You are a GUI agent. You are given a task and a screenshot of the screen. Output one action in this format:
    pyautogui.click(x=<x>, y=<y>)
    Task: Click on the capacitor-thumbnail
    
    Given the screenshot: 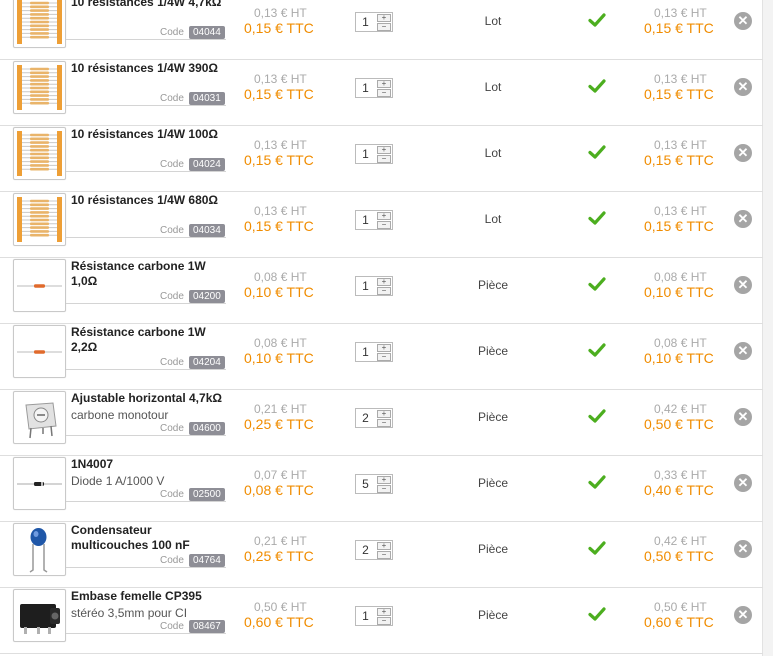 What is the action you would take?
    pyautogui.click(x=39, y=549)
    